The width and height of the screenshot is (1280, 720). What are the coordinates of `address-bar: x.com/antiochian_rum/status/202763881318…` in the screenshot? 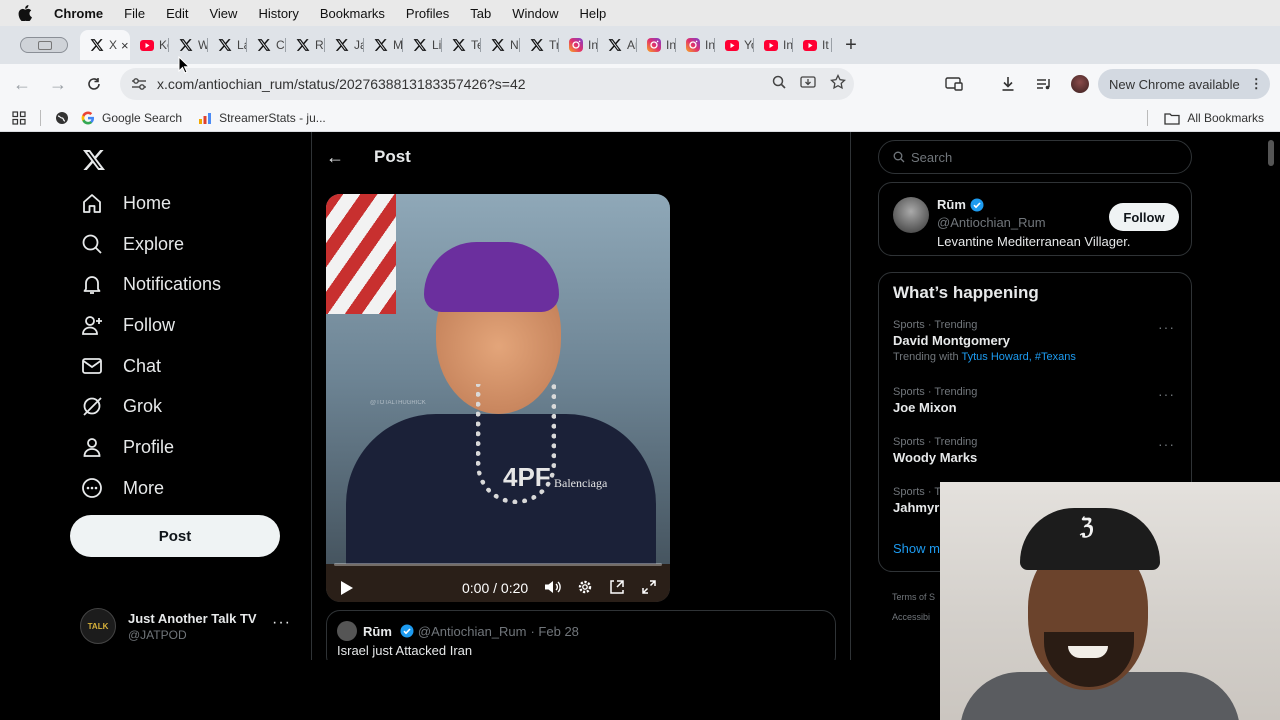 It's located at (487, 84).